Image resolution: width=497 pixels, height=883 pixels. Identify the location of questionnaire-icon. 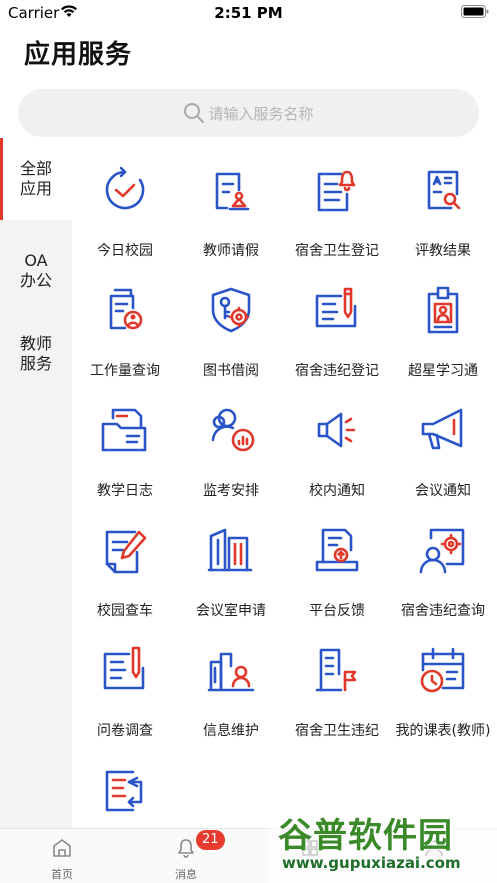
(124, 668).